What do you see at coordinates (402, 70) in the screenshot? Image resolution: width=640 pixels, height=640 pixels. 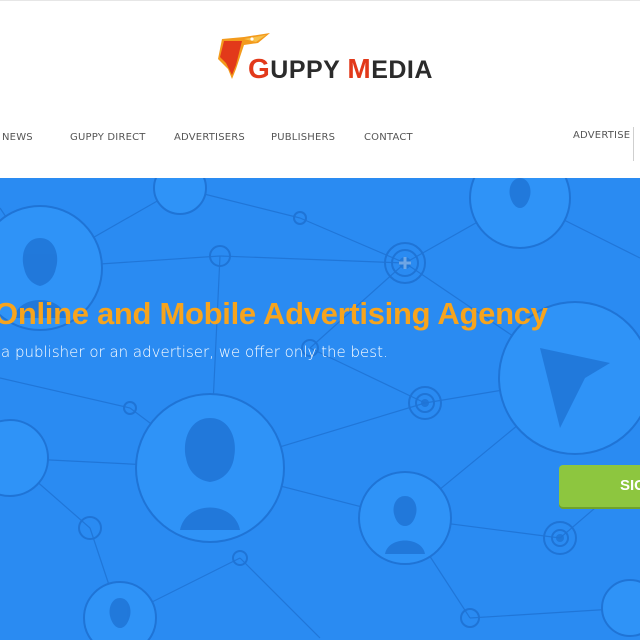 I see `logo-word-edia: EDIA` at bounding box center [402, 70].